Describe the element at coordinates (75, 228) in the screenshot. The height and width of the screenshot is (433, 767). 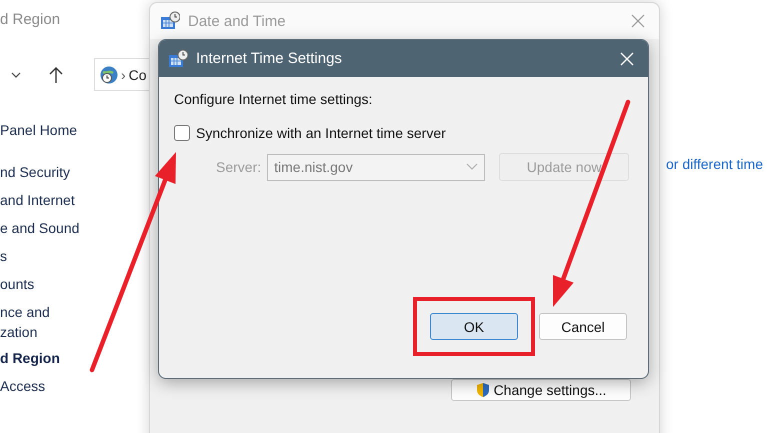
I see `sidebar-link: e and Sound` at that location.